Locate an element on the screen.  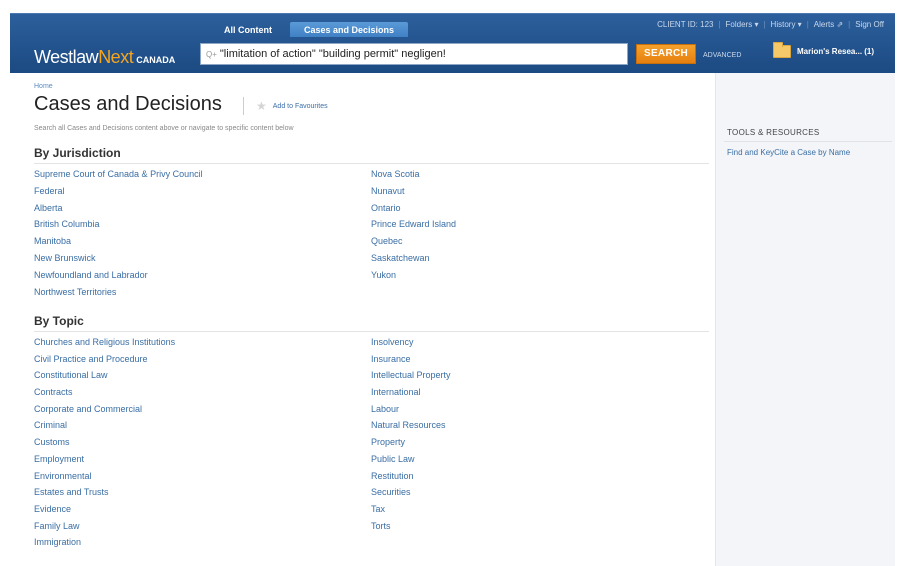
topic-link: Evidence is located at coordinates (104, 509).